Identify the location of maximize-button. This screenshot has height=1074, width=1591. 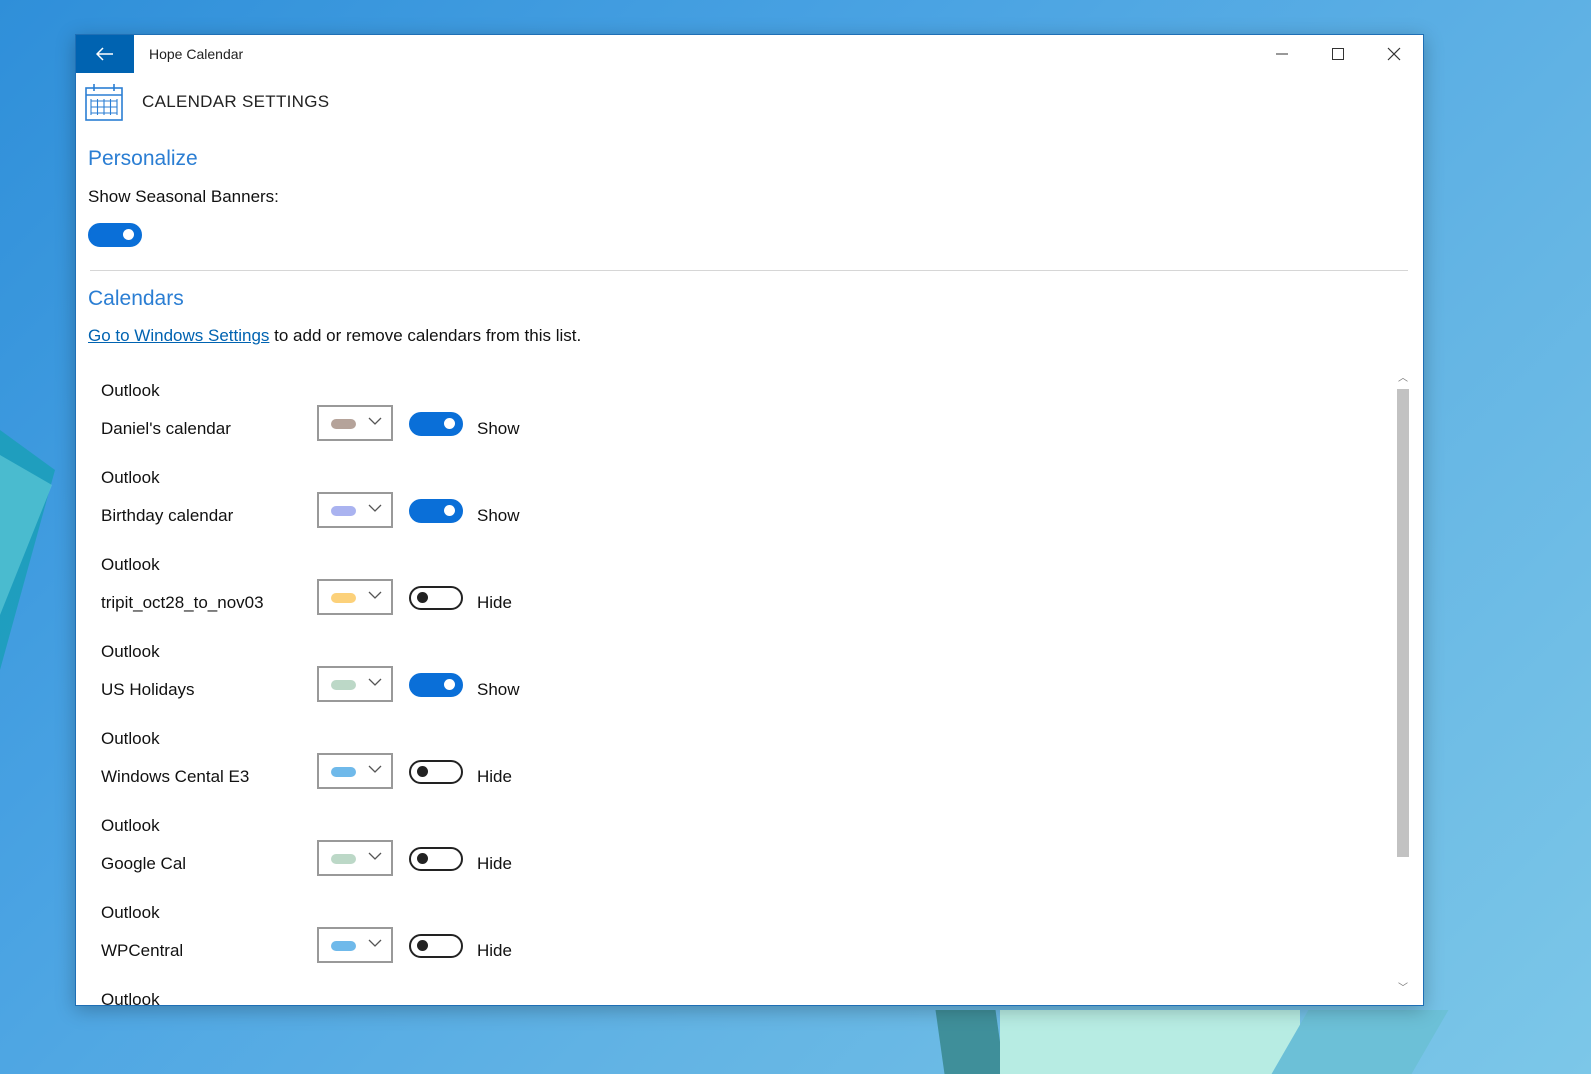
(1338, 54).